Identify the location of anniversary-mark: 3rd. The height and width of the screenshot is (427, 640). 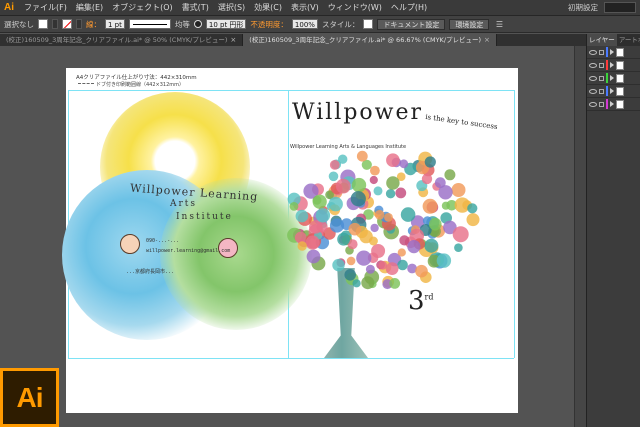
(421, 301).